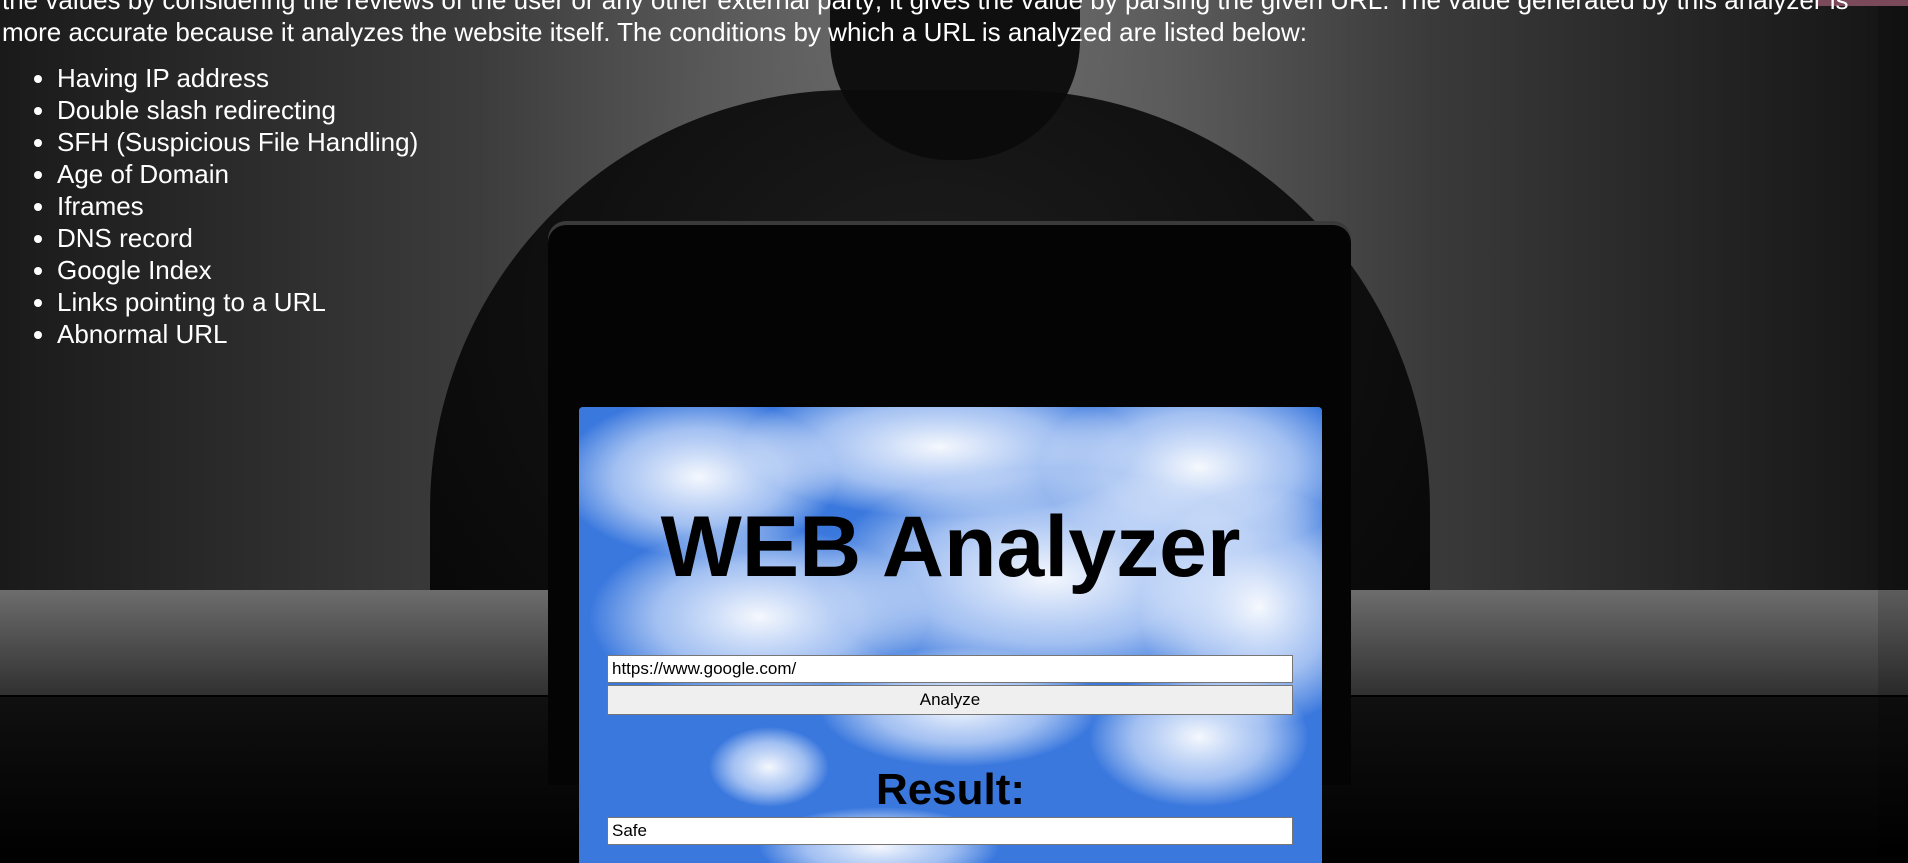 The width and height of the screenshot is (1908, 863). I want to click on list-item: Age of Domain, so click(968, 174).